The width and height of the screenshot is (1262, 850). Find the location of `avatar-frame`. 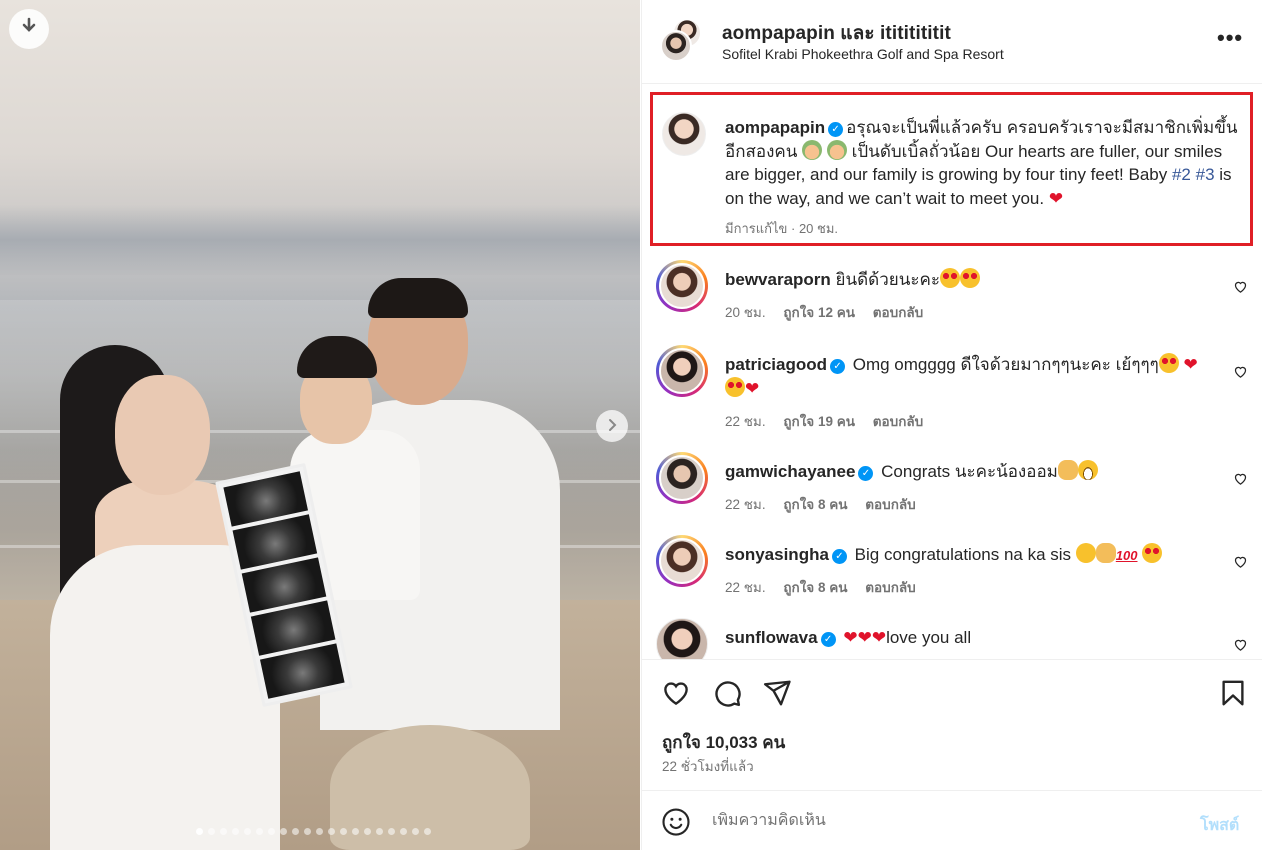

avatar-frame is located at coordinates (682, 638).